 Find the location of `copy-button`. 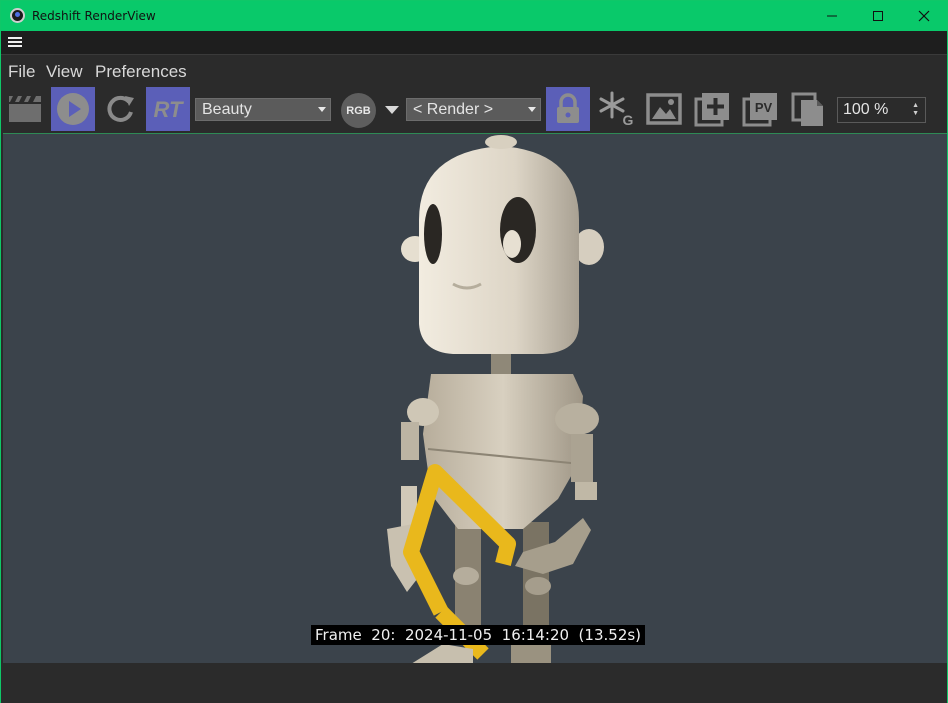

copy-button is located at coordinates (808, 109).